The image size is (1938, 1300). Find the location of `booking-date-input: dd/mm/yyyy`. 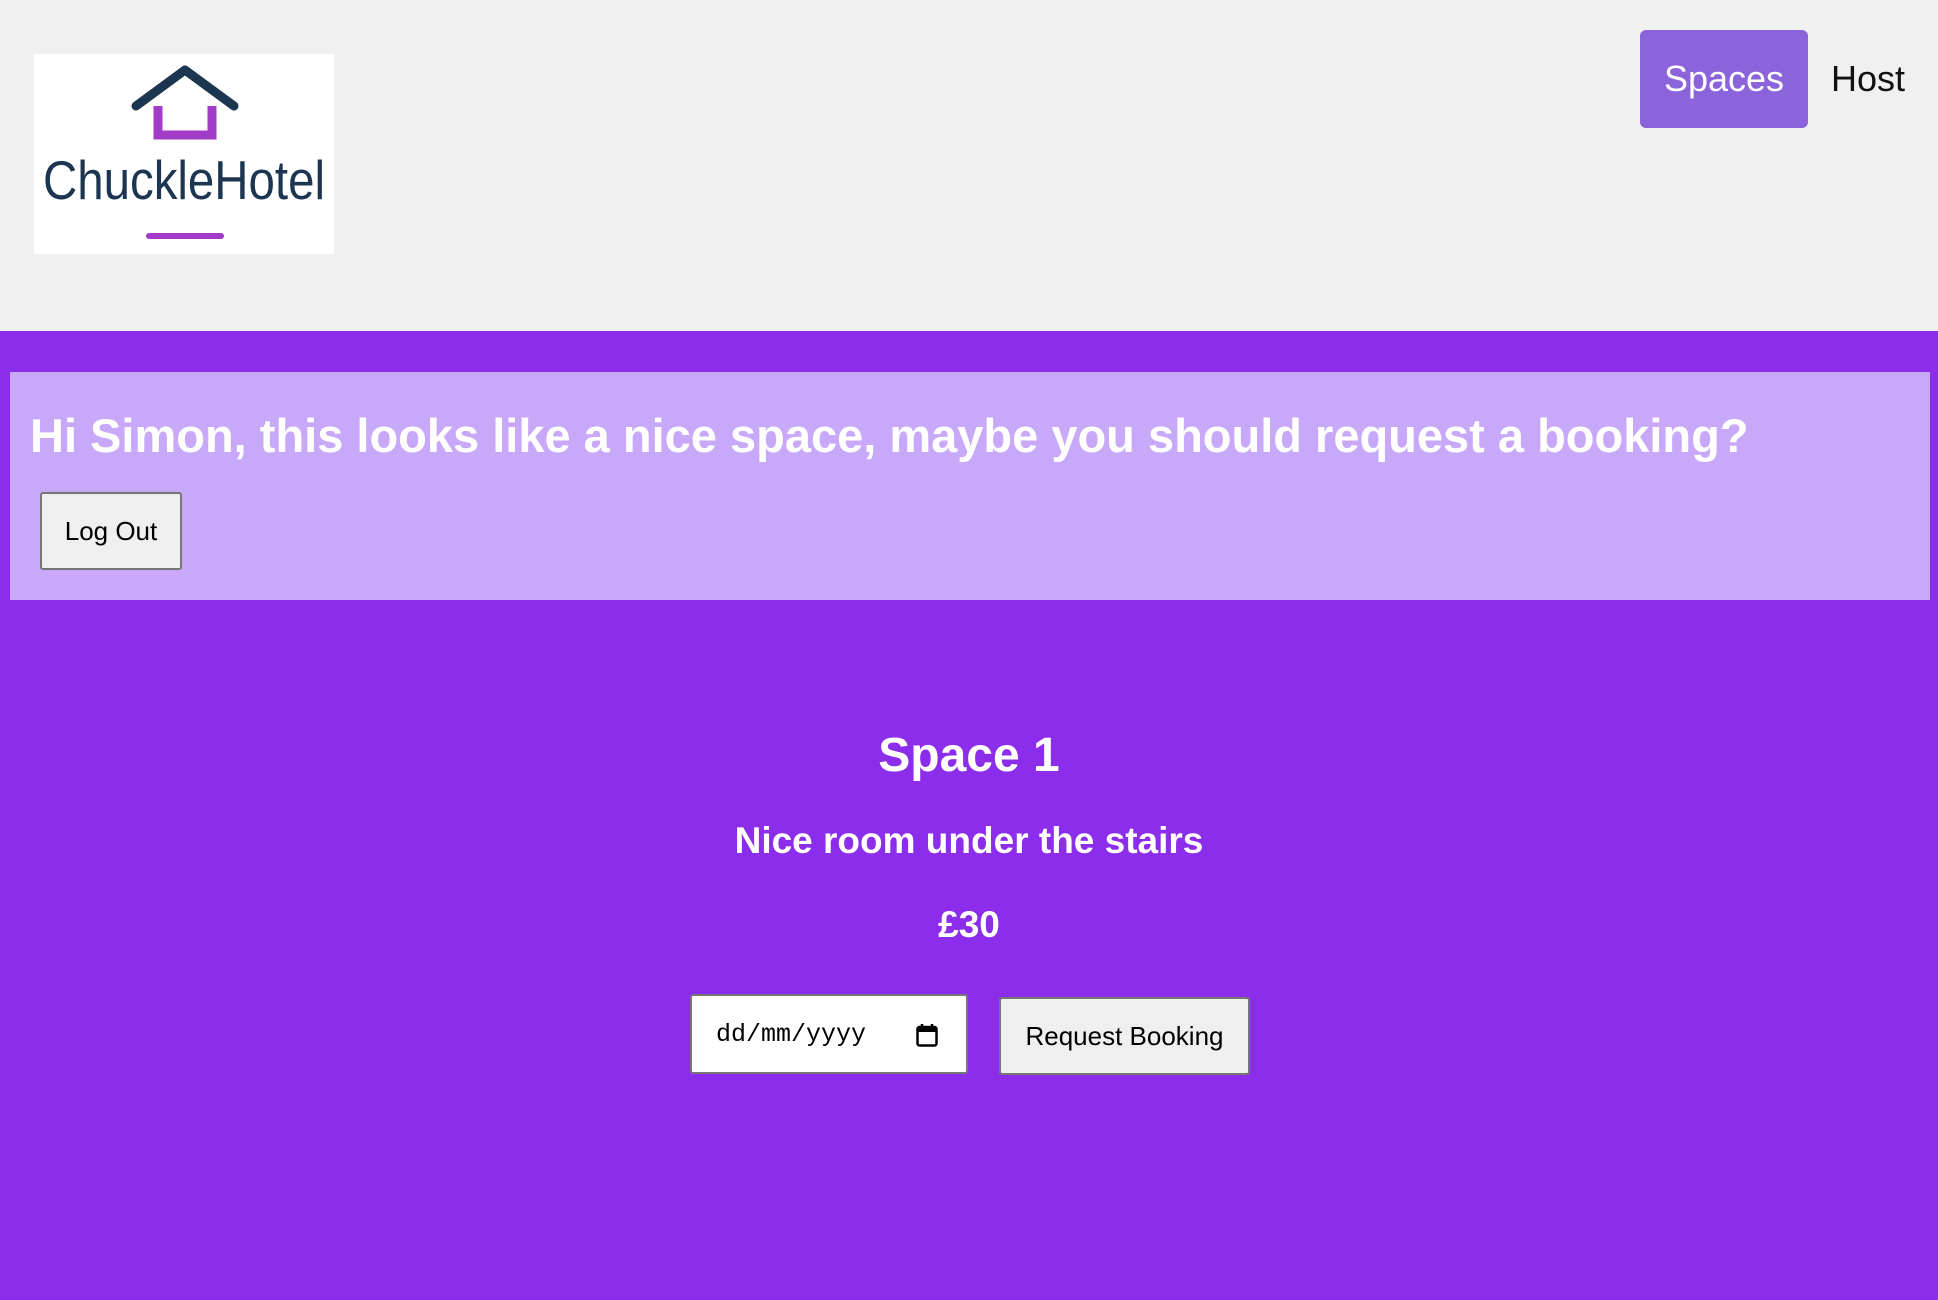

booking-date-input: dd/mm/yyyy is located at coordinates (829, 1034).